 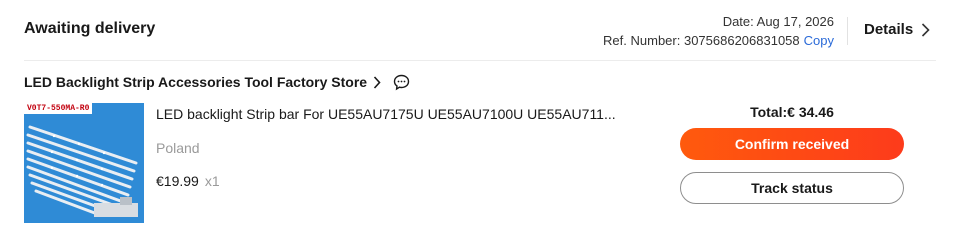 I want to click on backlight-strips-image, so click(x=84, y=163).